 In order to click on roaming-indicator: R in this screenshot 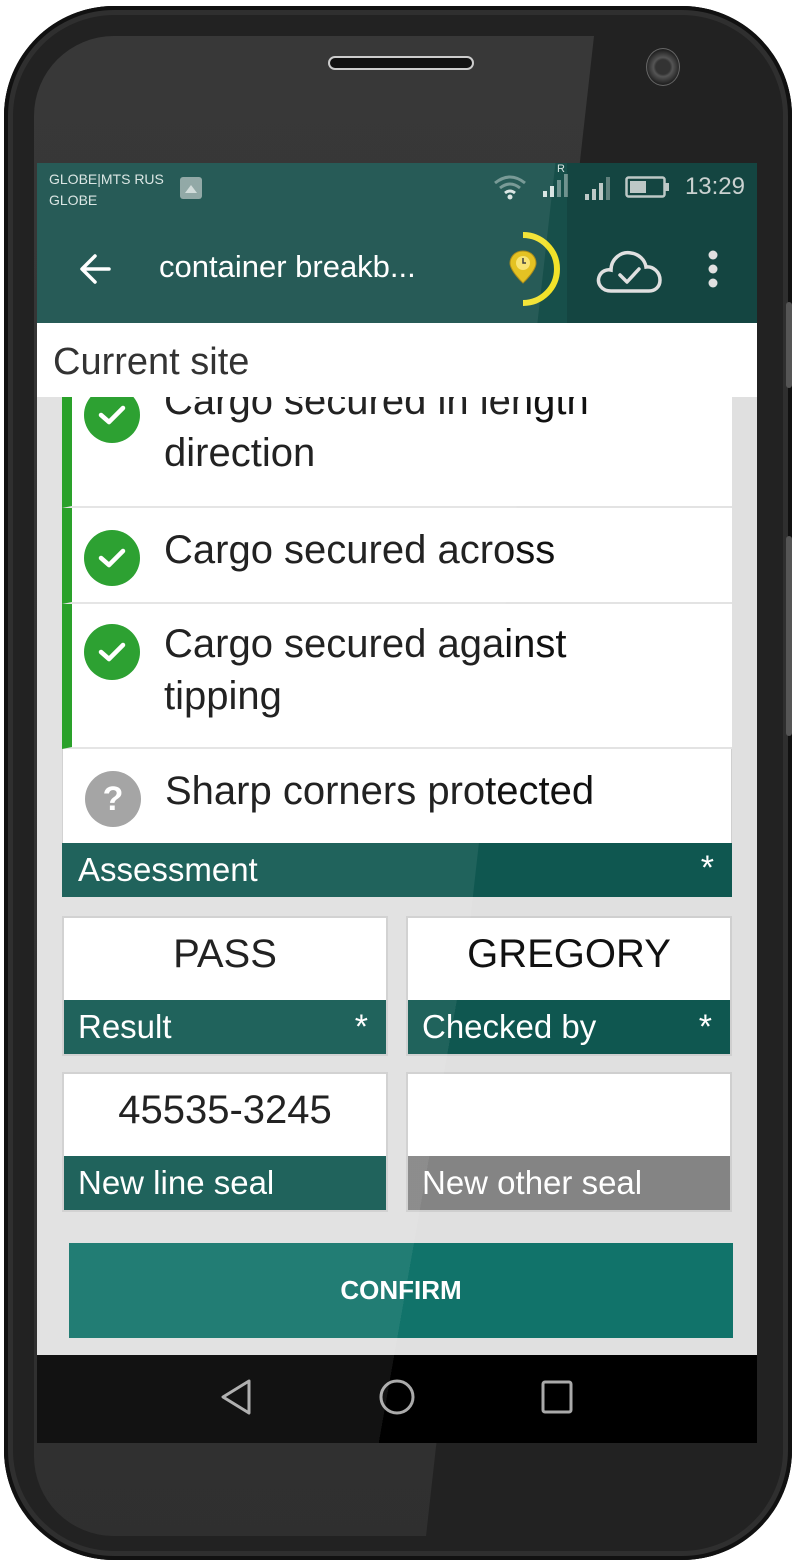, I will do `click(560, 169)`.